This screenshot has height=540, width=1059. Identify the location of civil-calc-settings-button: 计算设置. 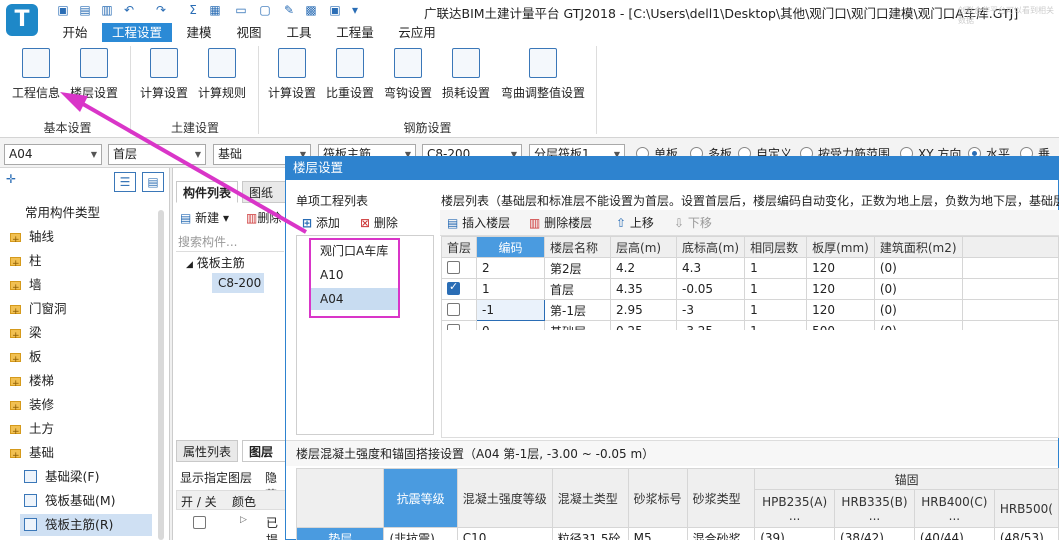
(164, 76).